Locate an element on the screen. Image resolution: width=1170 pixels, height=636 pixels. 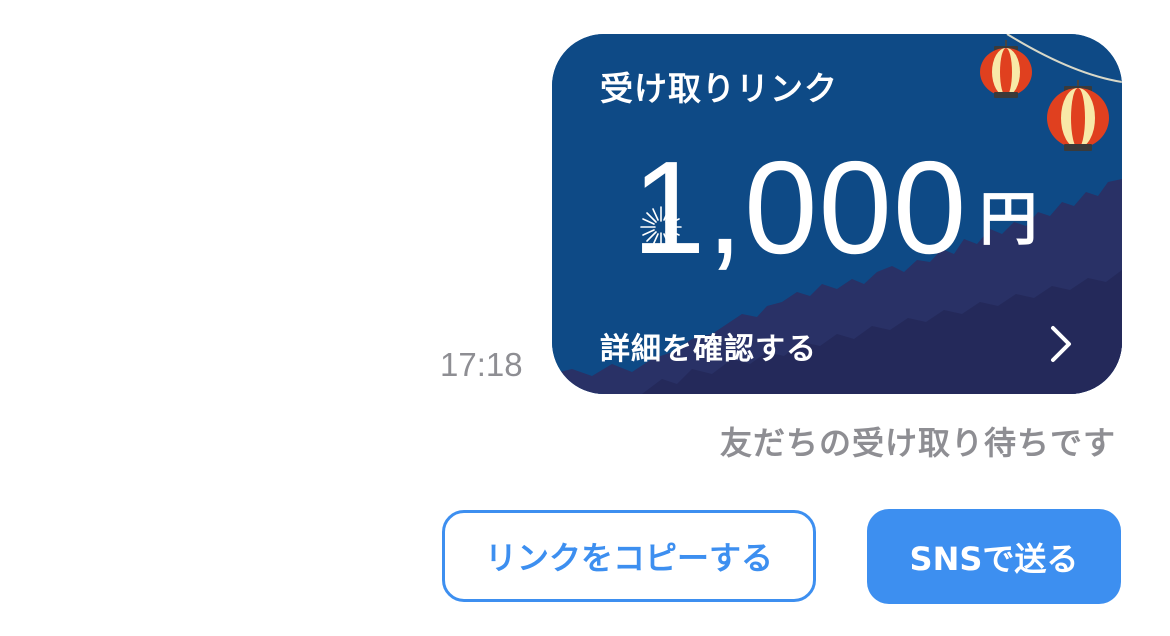
transfer-amount: 1,000 円 is located at coordinates (834, 208).